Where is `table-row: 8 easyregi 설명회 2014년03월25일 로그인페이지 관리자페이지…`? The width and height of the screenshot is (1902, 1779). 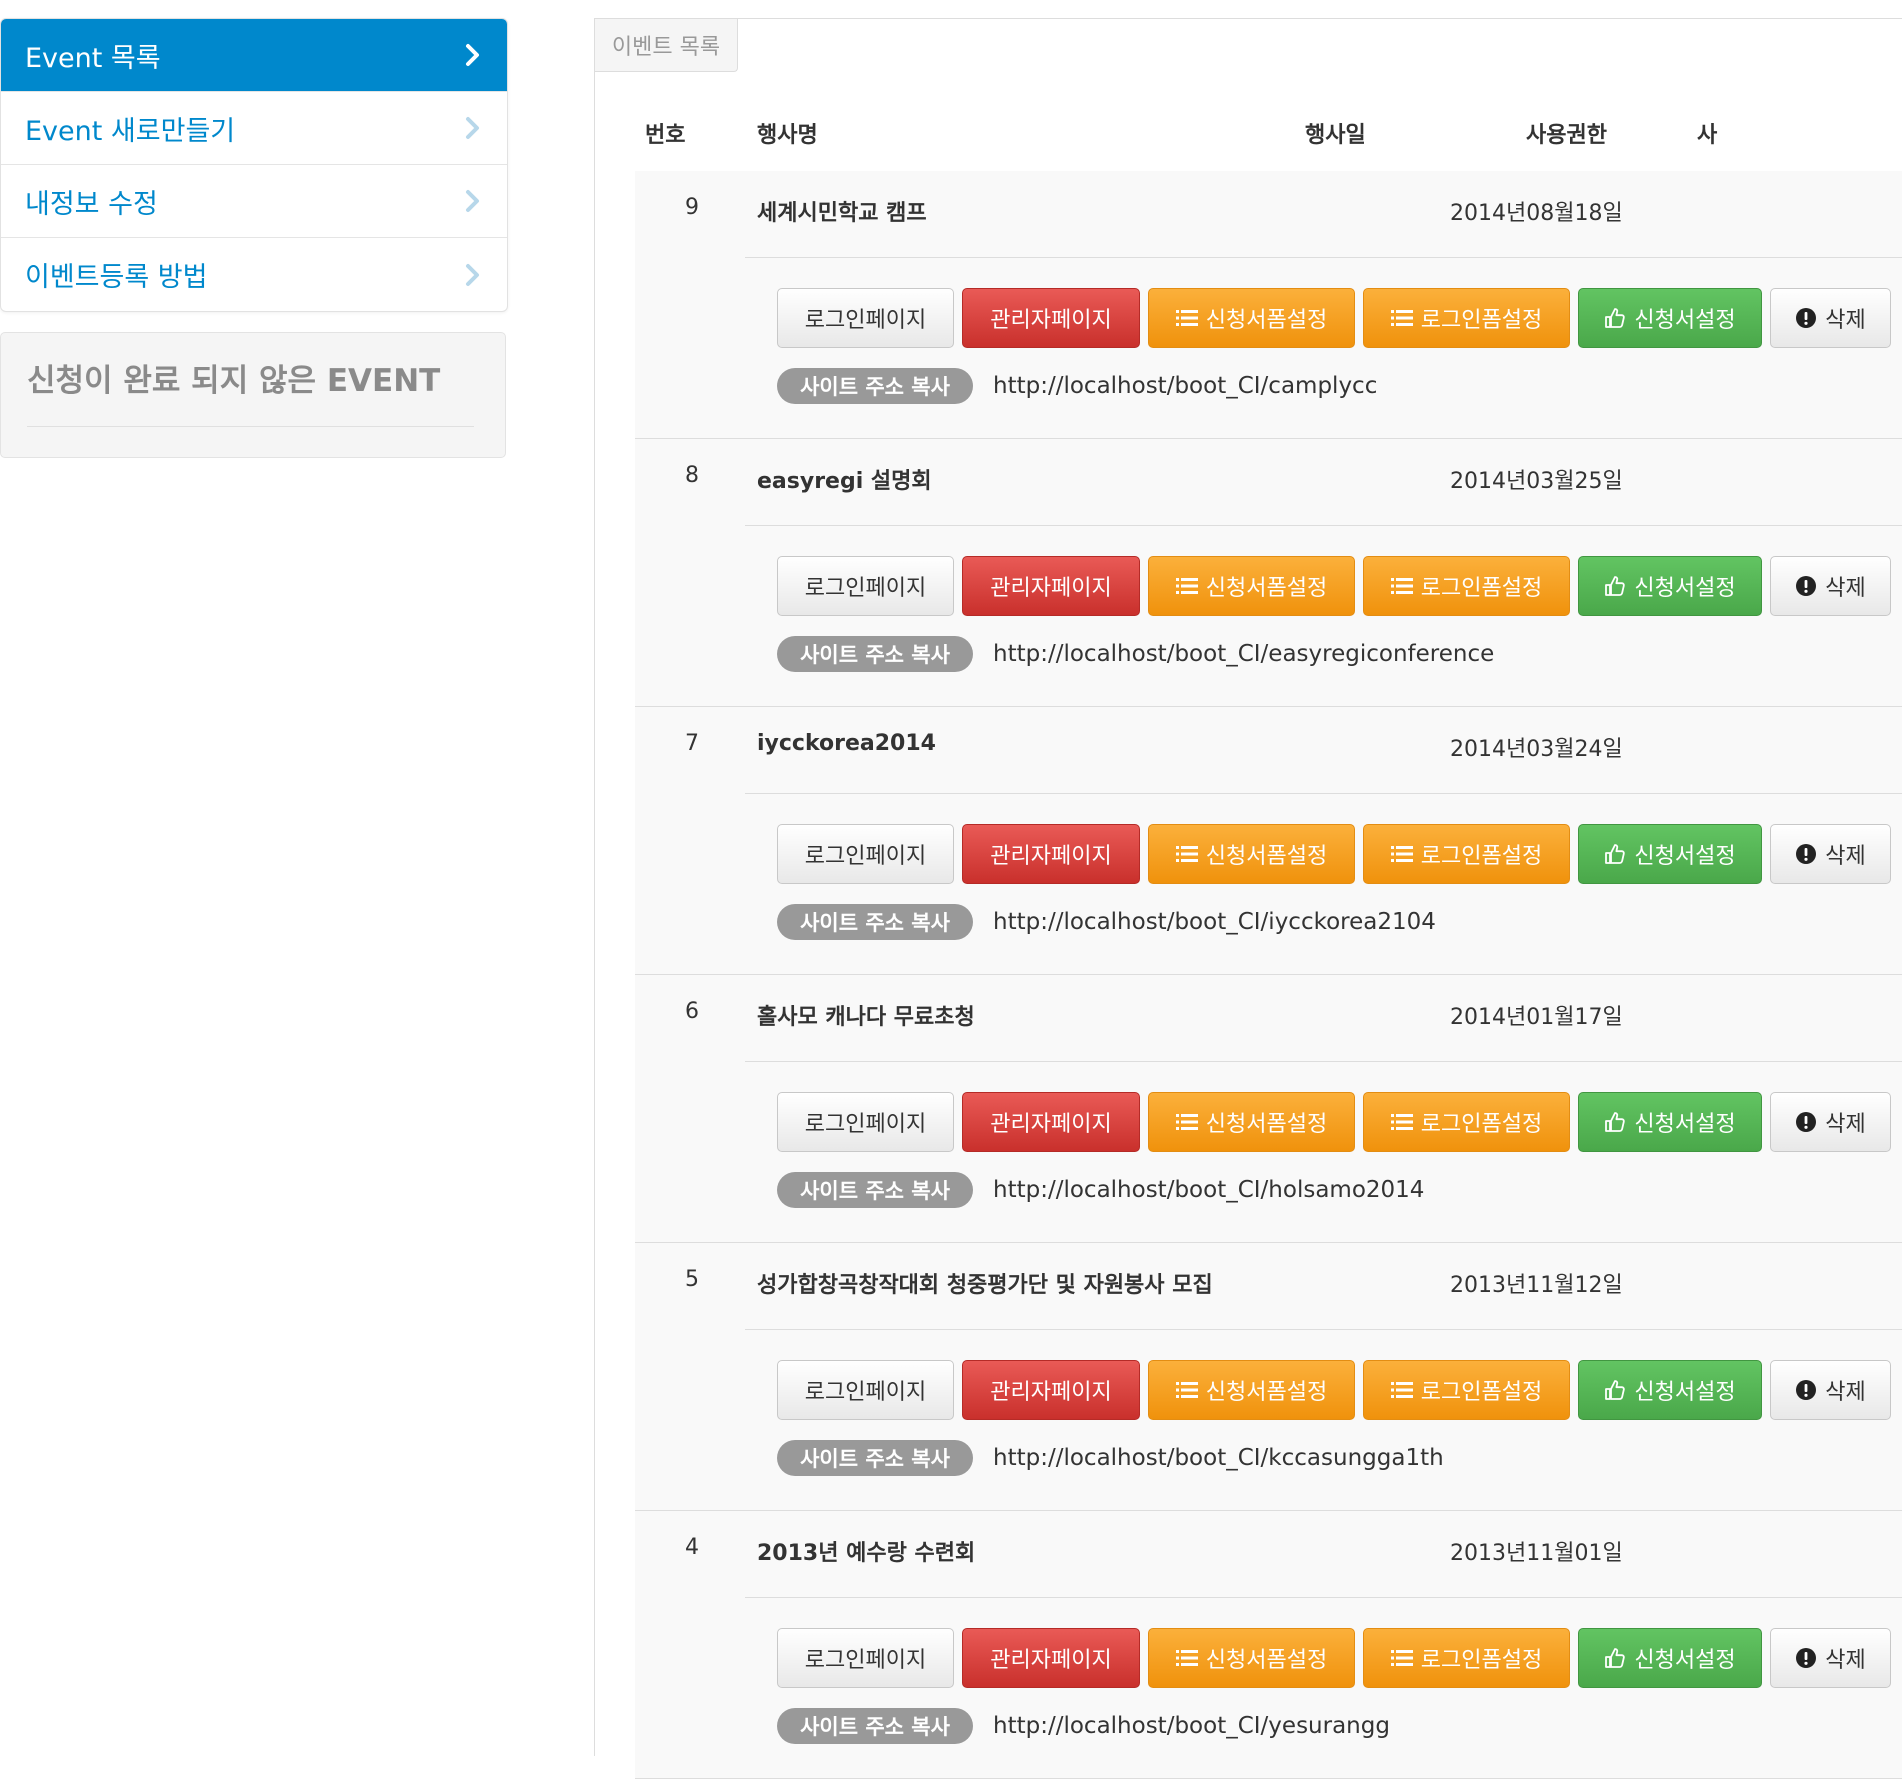
table-row: 8 easyregi 설명회 2014년03월25일 로그인페이지 관리자페이지… is located at coordinates (1268, 573).